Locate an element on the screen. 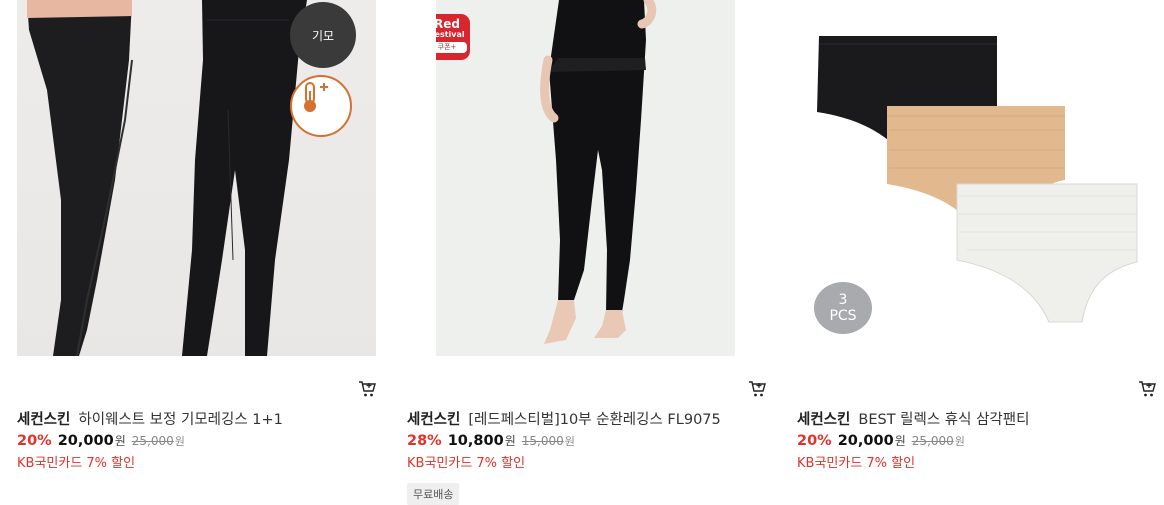 The width and height of the screenshot is (1164, 505). product-title: 세컨스킨 [레드페스티벌]10부 순환레깅스 FL9075 is located at coordinates (564, 418).